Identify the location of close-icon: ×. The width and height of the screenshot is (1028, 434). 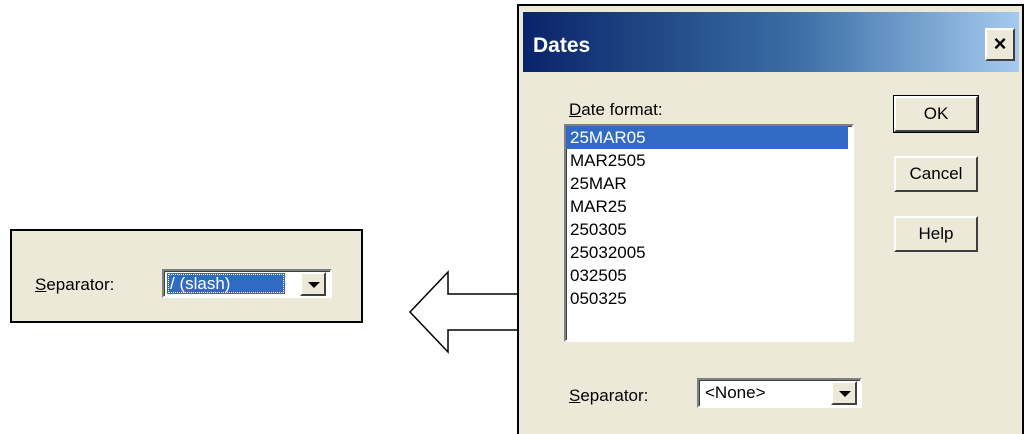
(1000, 43).